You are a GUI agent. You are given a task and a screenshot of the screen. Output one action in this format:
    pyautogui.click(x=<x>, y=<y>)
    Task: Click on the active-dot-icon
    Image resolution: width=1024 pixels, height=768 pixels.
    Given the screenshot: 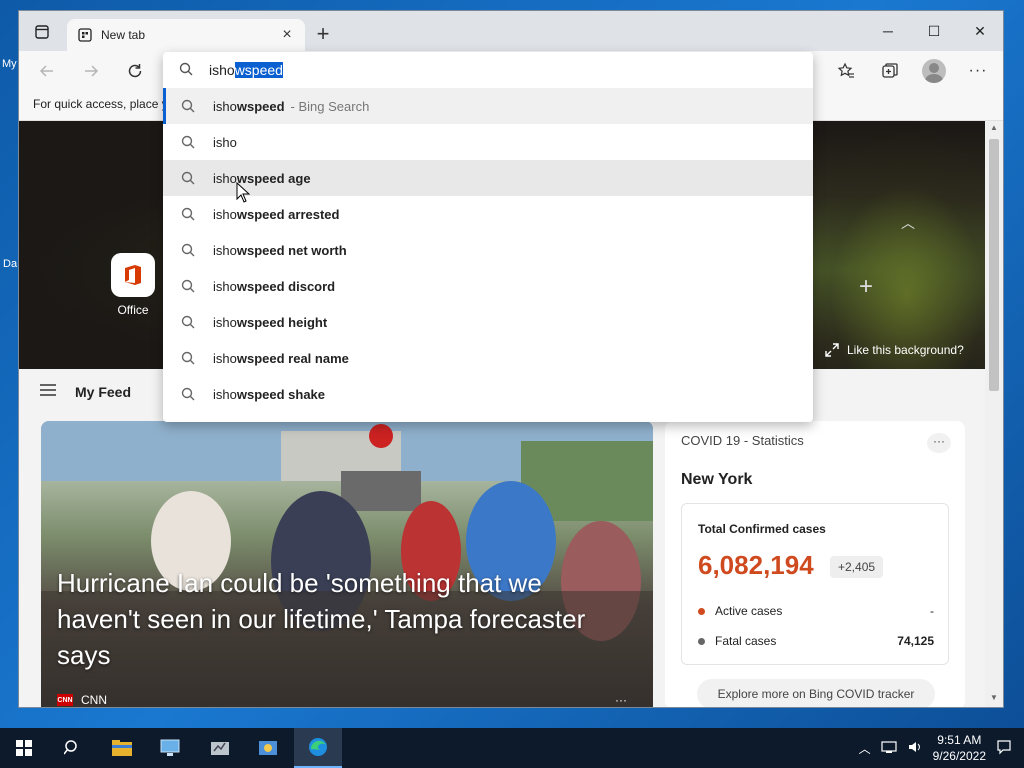 What is the action you would take?
    pyautogui.click(x=701, y=611)
    